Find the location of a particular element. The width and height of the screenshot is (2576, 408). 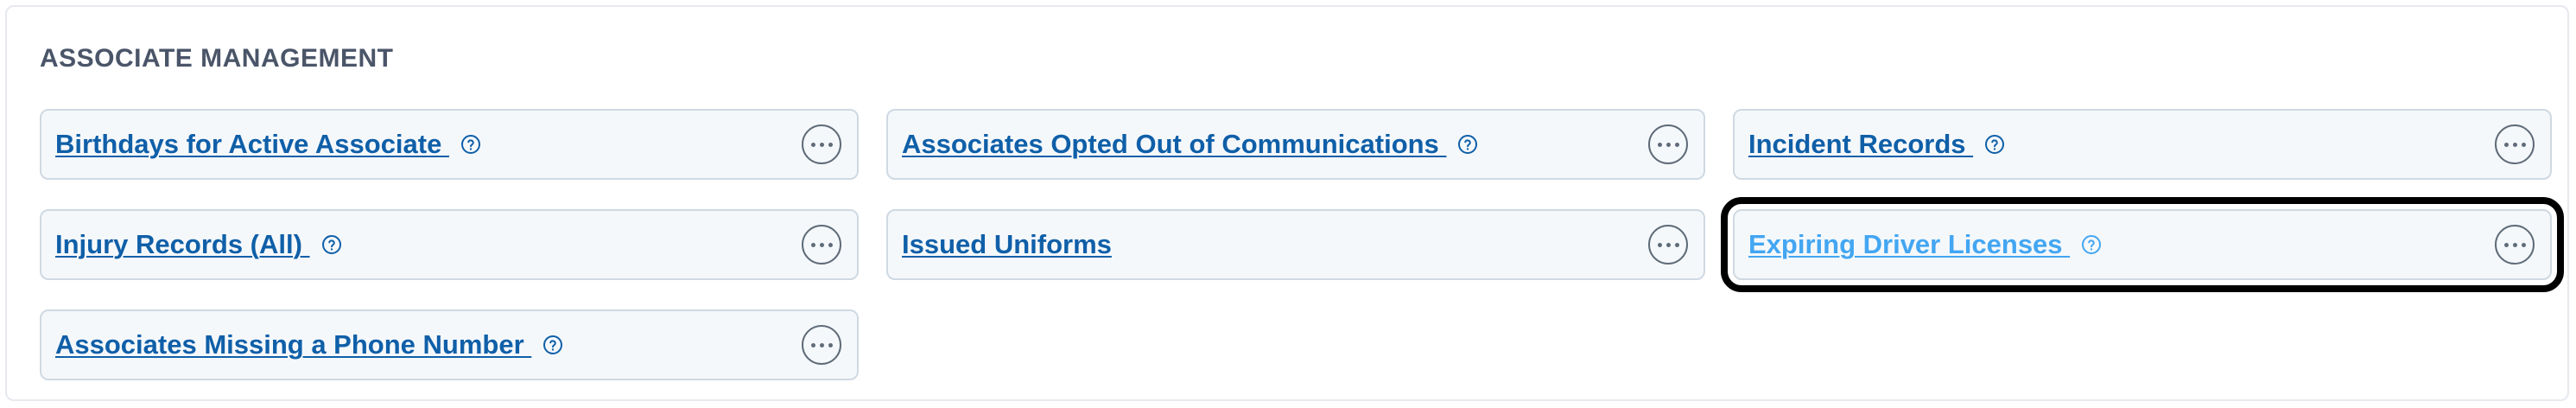

report-link-injury-records: Injury Records (All) is located at coordinates (182, 245).